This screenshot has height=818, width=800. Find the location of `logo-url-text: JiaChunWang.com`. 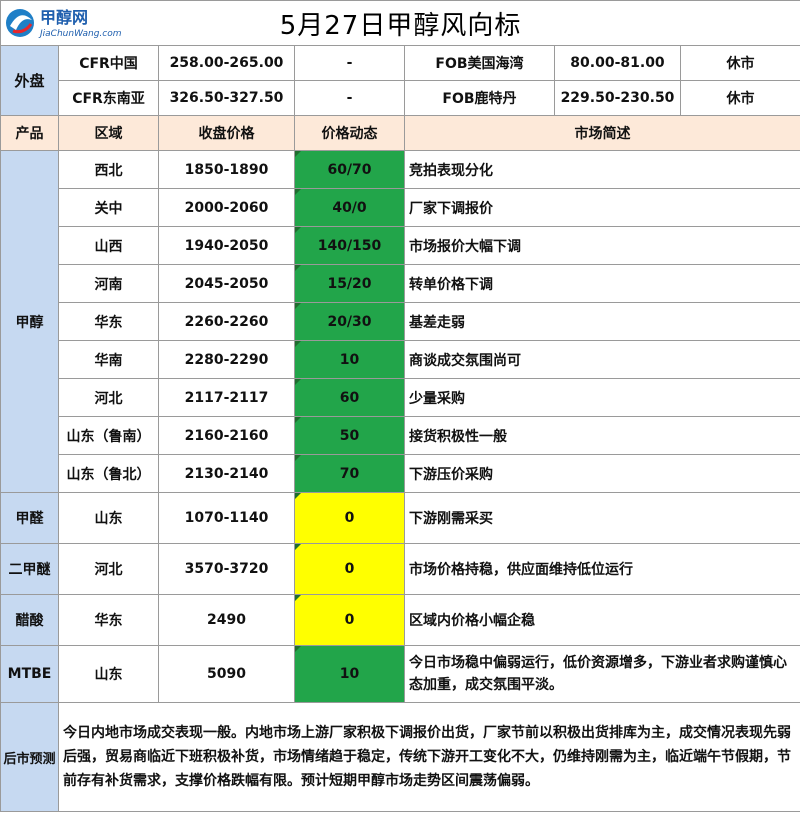

logo-url-text: JiaChunWang.com is located at coordinates (80, 34).